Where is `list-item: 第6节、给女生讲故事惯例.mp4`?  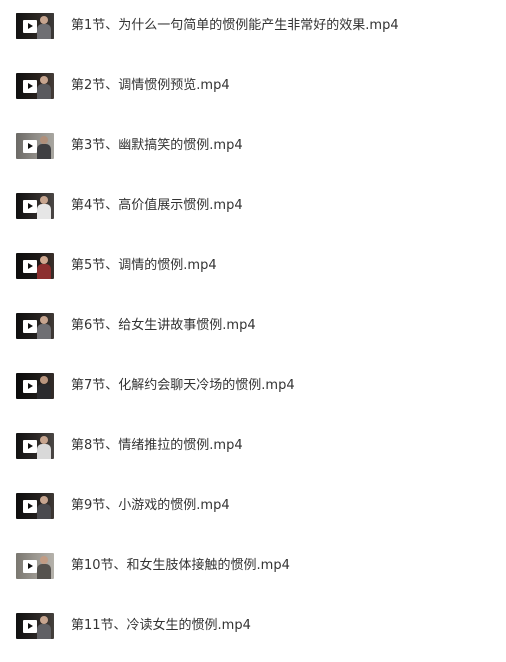 list-item: 第6节、给女生讲故事惯例.mp4 is located at coordinates (253, 326).